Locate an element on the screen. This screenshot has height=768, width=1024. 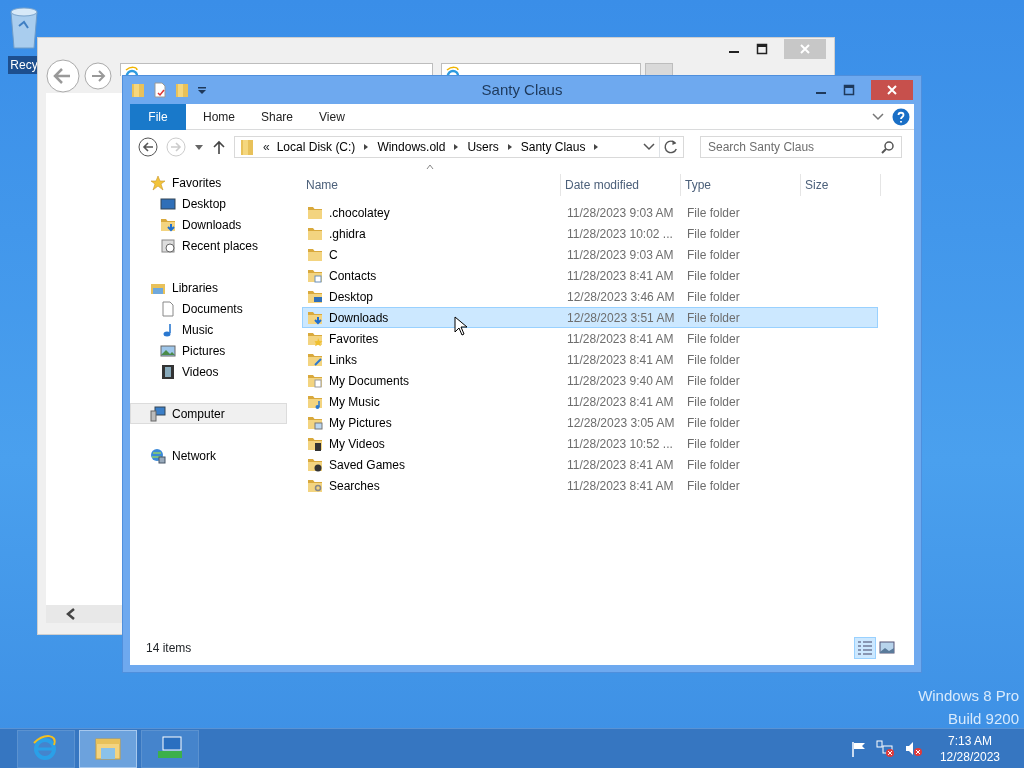
sort-icon is located at coordinates (430, 167).